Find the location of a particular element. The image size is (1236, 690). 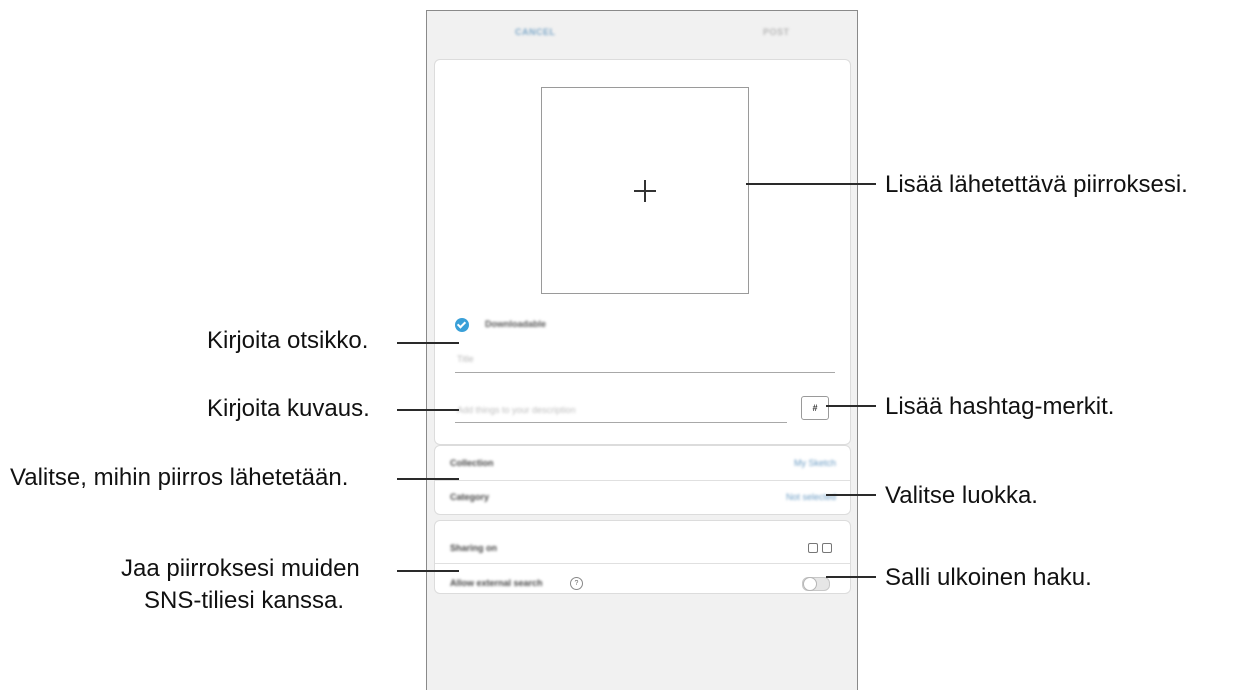

callout-select-target: Valitse, mihin piirros lähetetään. is located at coordinates (179, 477).